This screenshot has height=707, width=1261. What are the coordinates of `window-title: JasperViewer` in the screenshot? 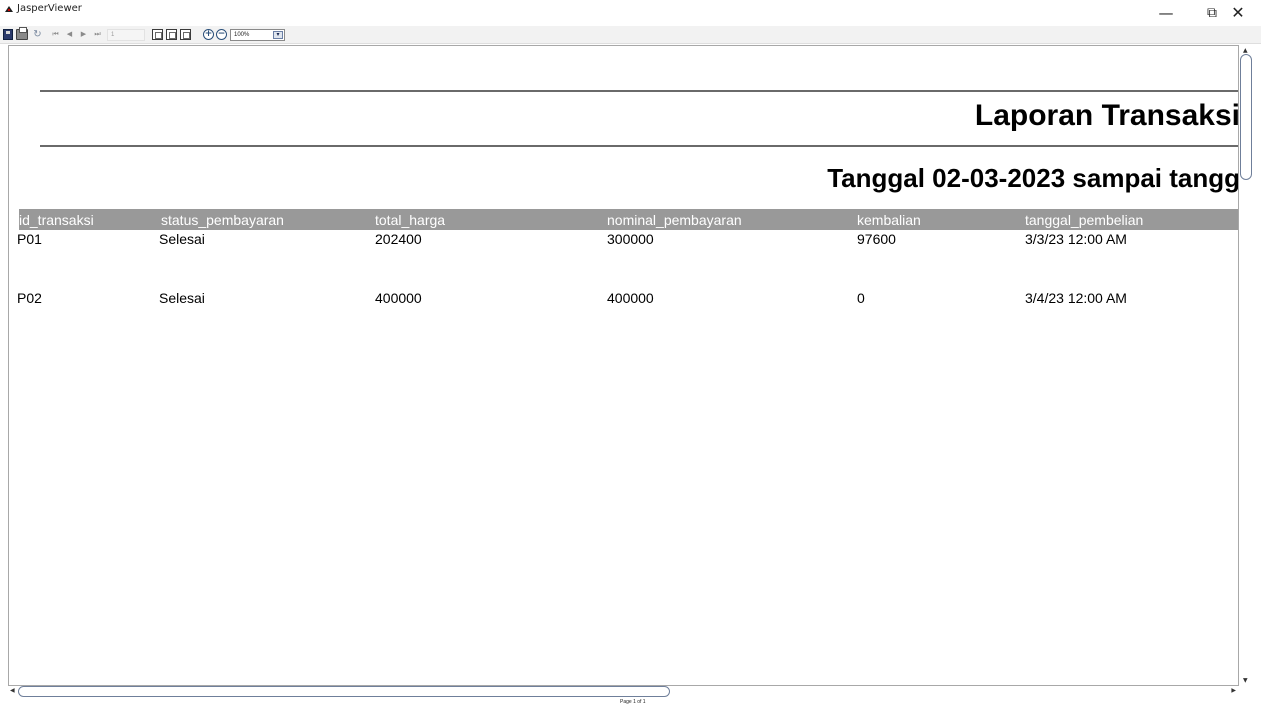 It's located at (49, 8).